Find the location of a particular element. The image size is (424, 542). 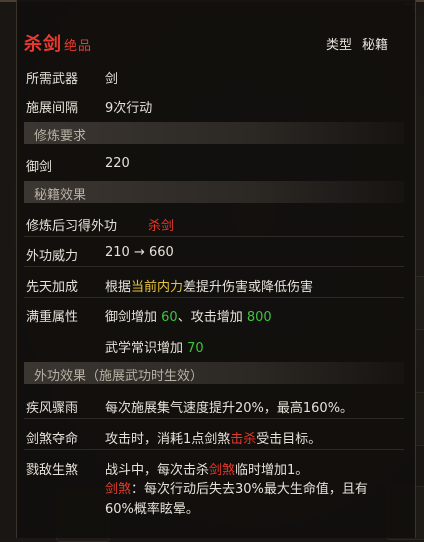

learn-value: 杀剑 is located at coordinates (161, 226).